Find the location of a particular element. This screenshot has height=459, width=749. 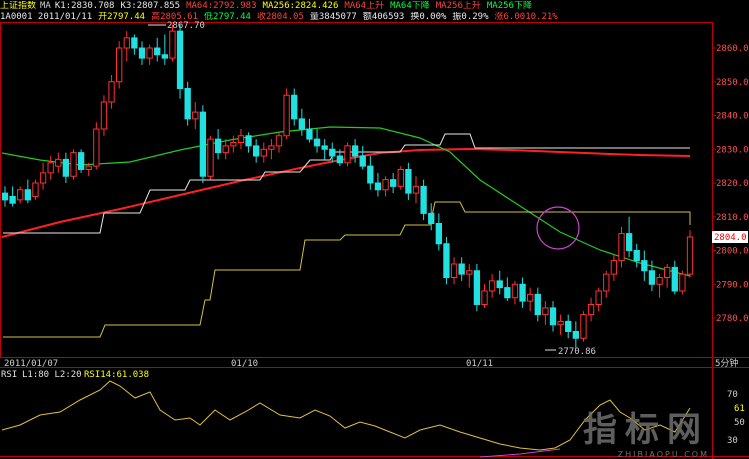

date-label-1: 2011/01/07 is located at coordinates (31, 364).